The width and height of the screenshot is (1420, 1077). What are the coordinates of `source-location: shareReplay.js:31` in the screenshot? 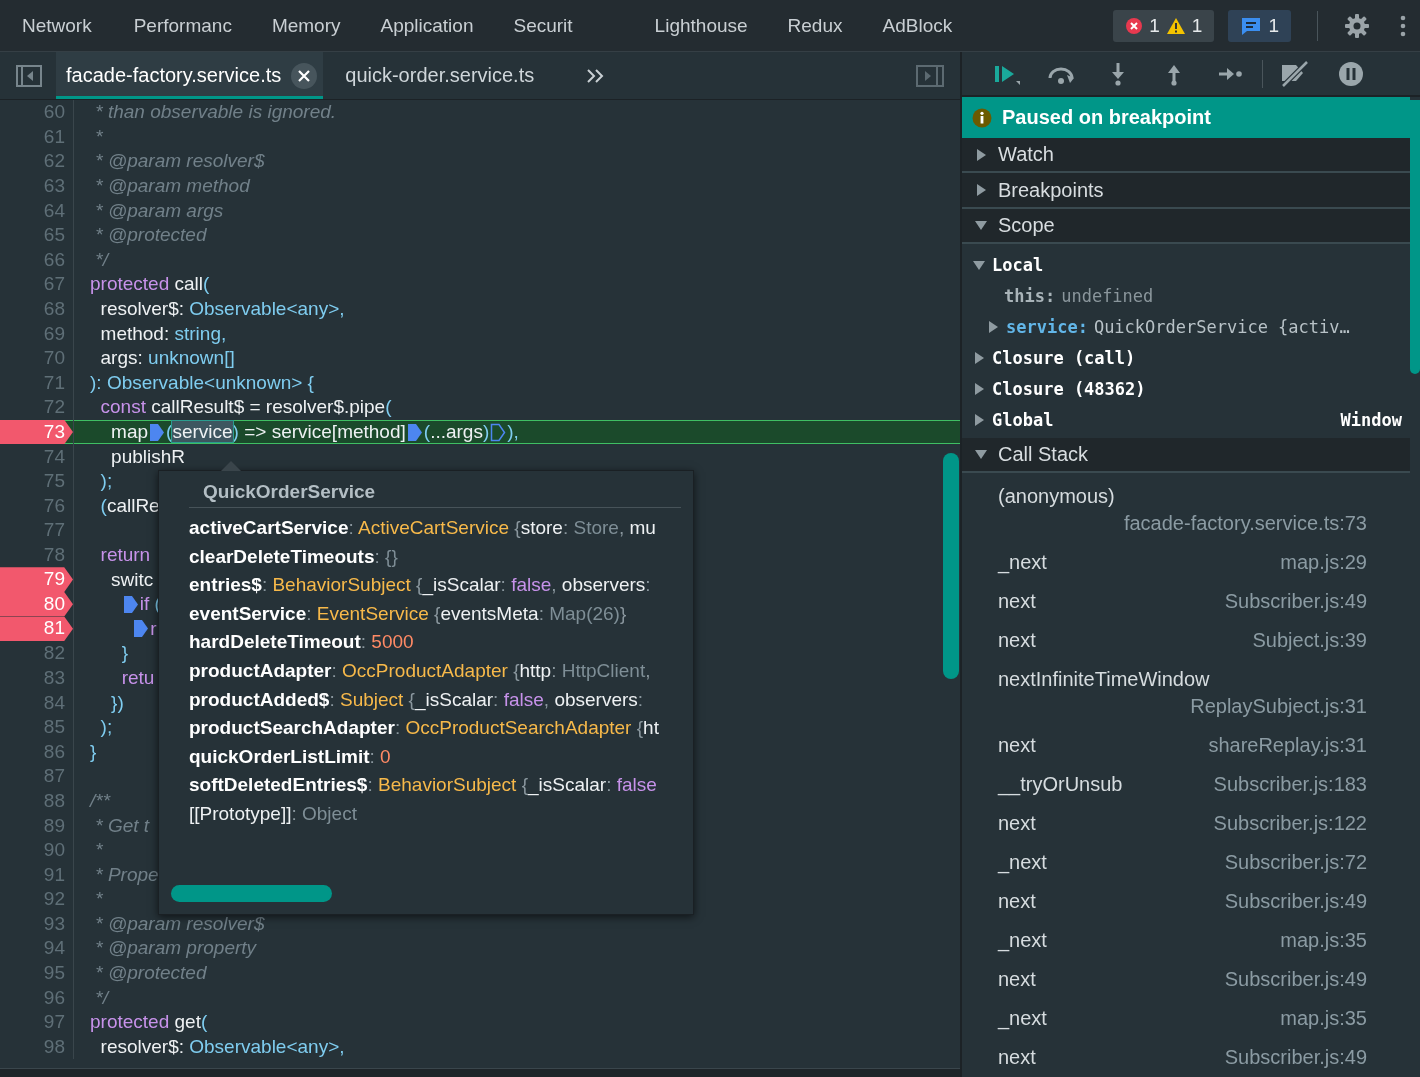 It's located at (1287, 745).